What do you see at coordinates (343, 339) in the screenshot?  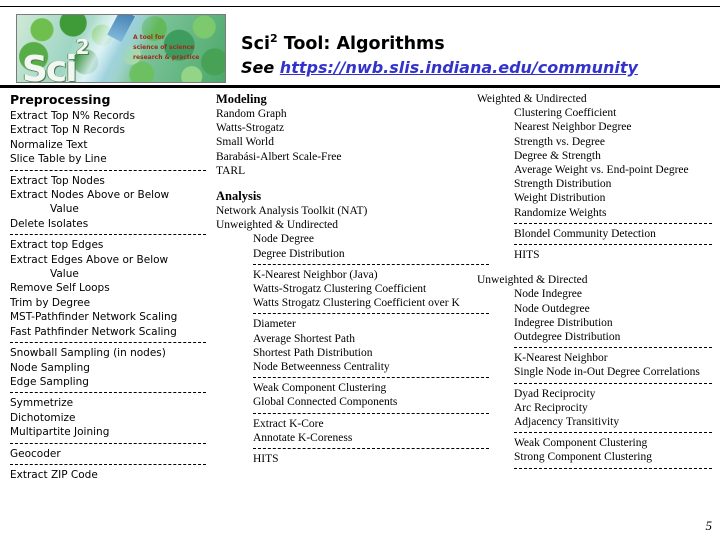 I see `algorithm-item: Average Shortest Path` at bounding box center [343, 339].